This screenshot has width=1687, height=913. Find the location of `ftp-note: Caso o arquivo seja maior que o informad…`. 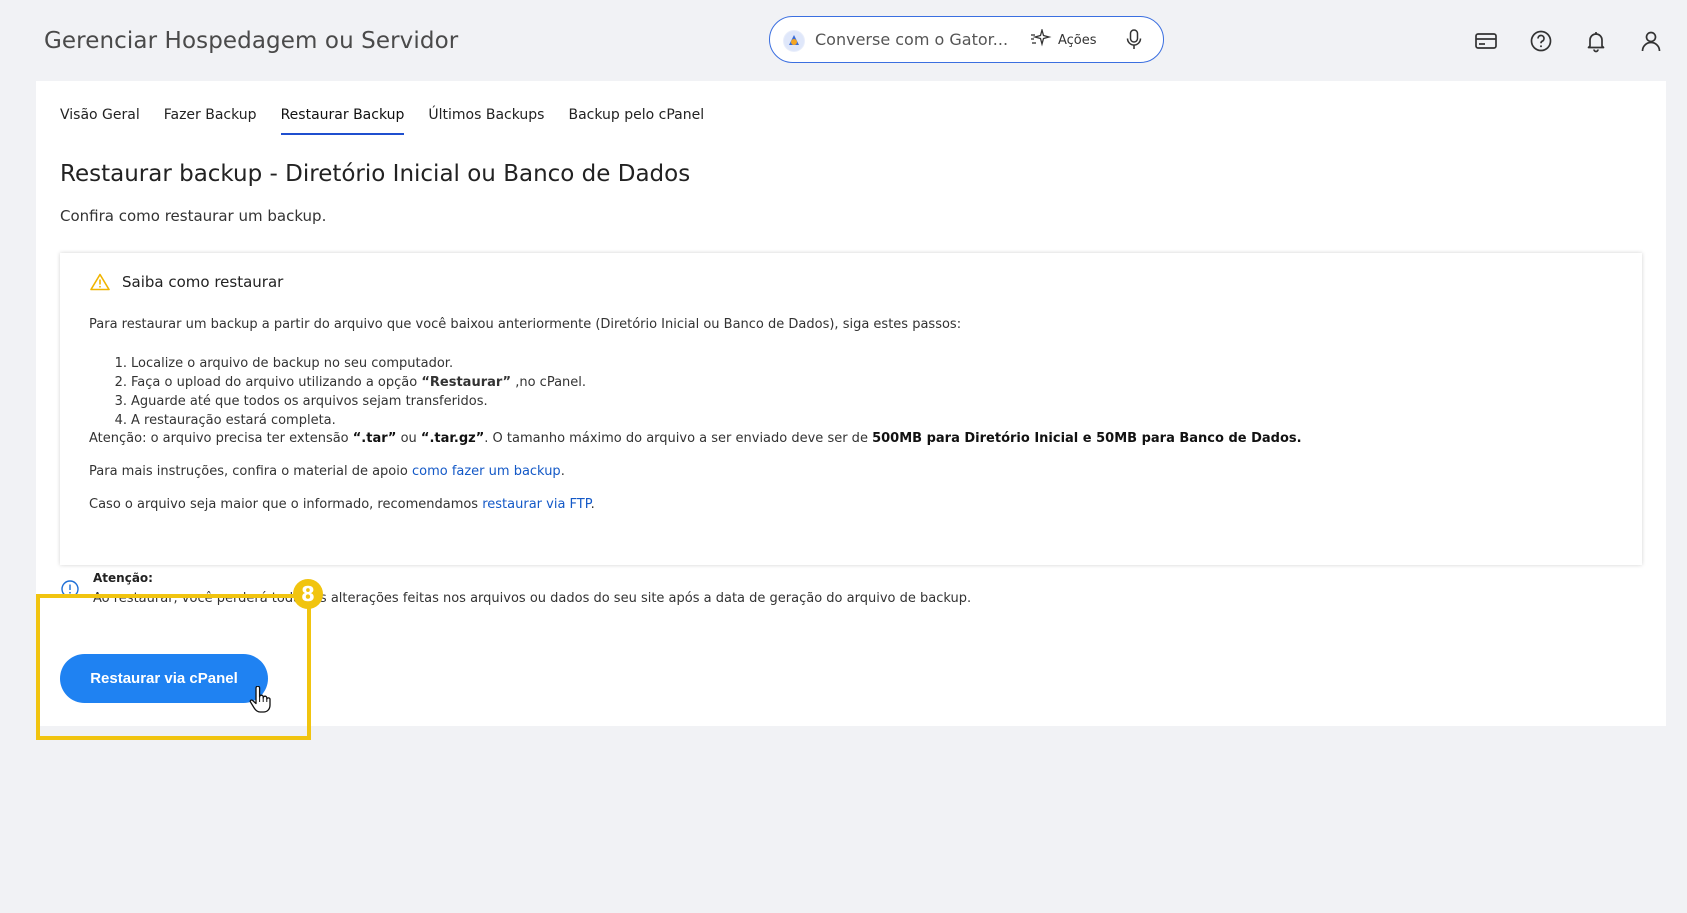

ftp-note: Caso o arquivo seja maior que o informad… is located at coordinates (342, 504).